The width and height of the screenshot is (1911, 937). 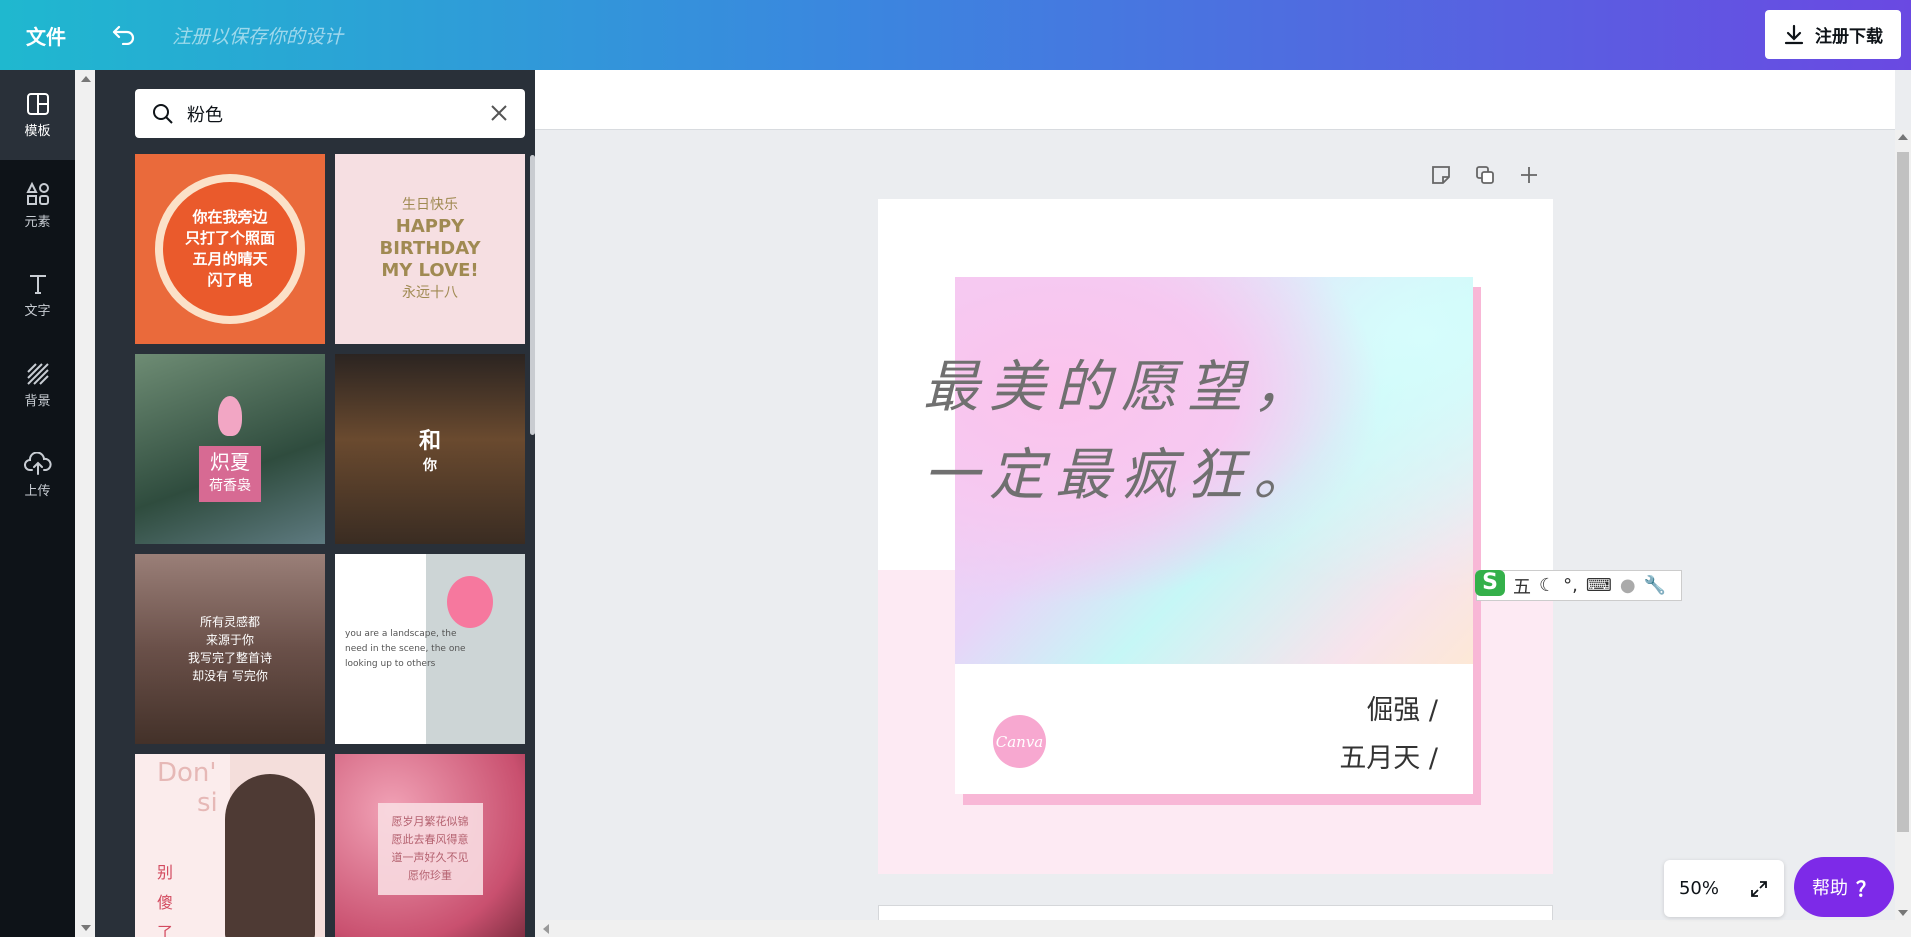 I want to click on template-text: 只打了个照面, so click(x=229, y=238).